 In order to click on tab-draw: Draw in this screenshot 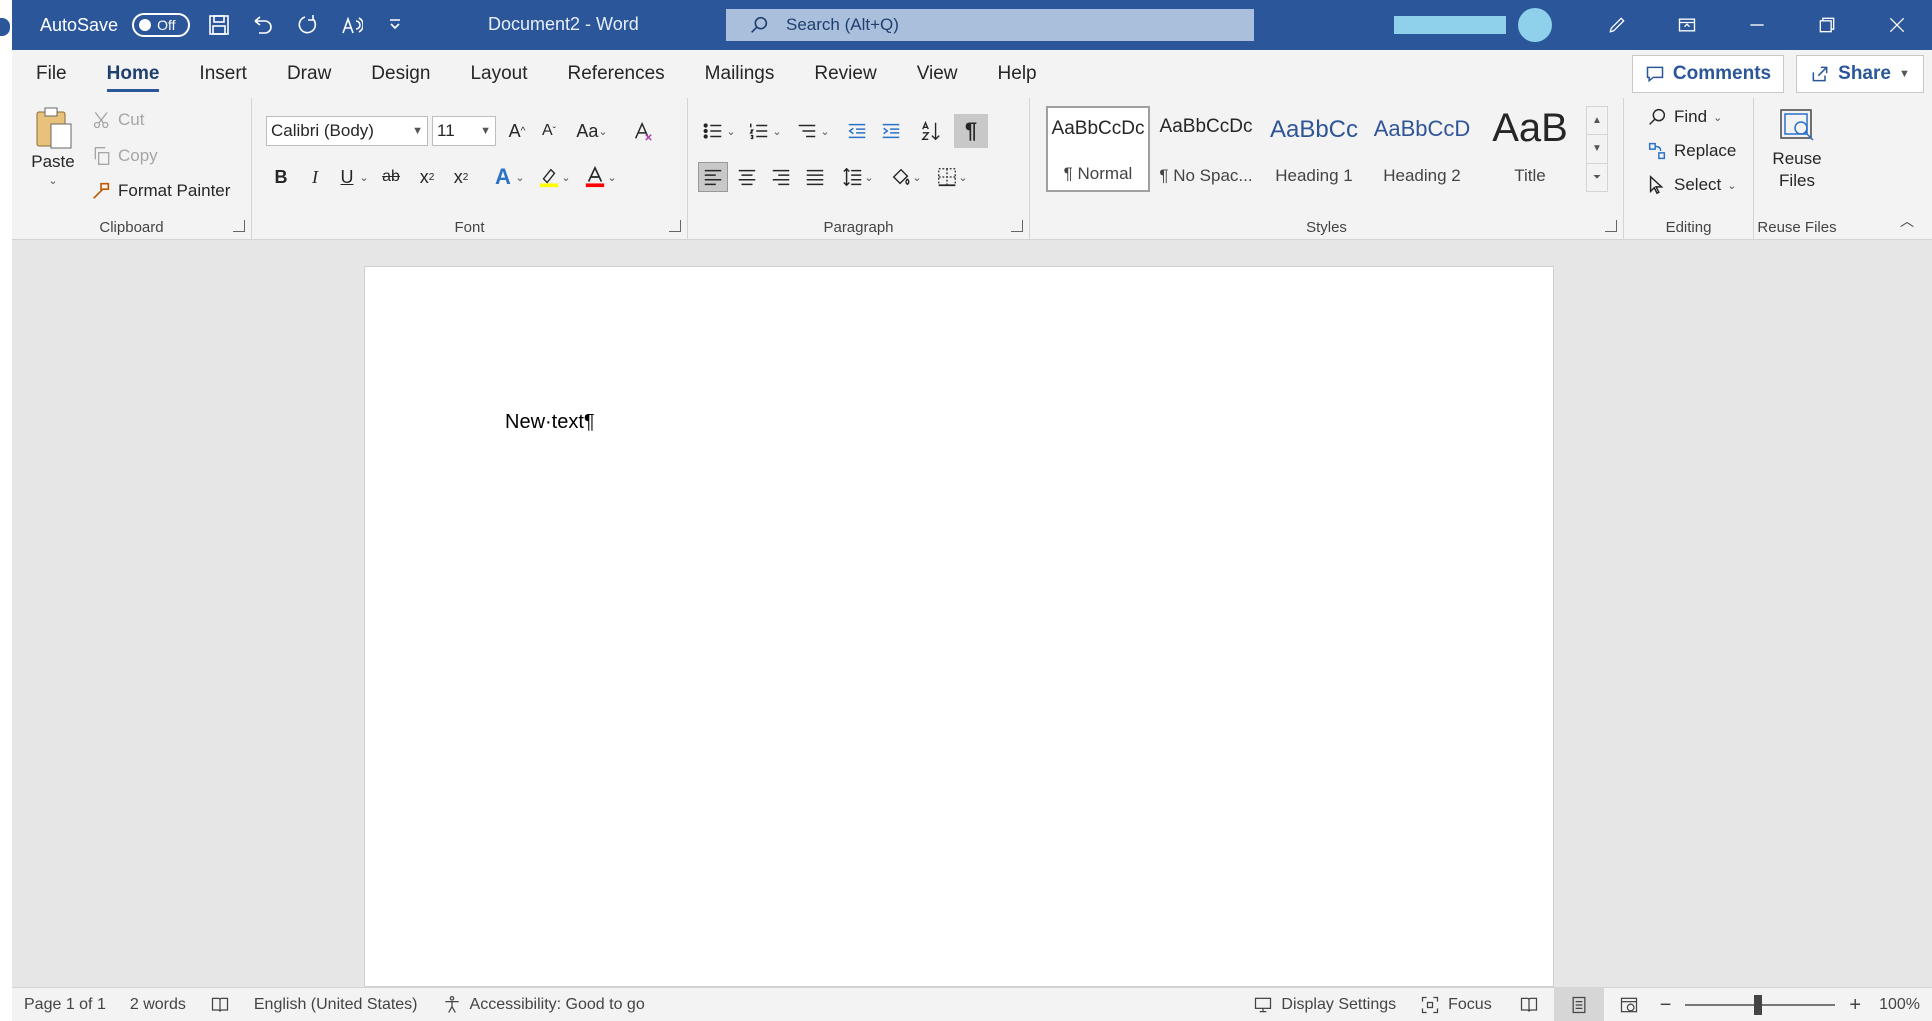, I will do `click(309, 74)`.